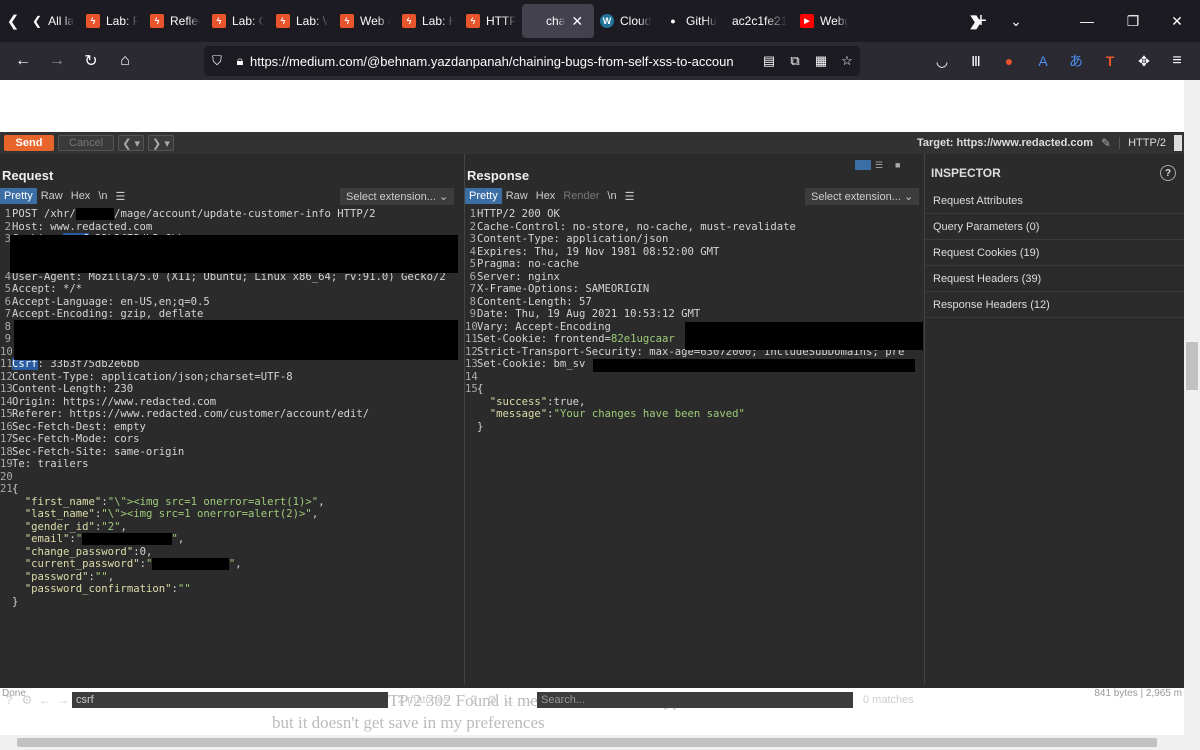 Image resolution: width=1200 pixels, height=750 pixels. Describe the element at coordinates (238, 21) in the screenshot. I see `browser-tab: ϟ Lab: C` at that location.